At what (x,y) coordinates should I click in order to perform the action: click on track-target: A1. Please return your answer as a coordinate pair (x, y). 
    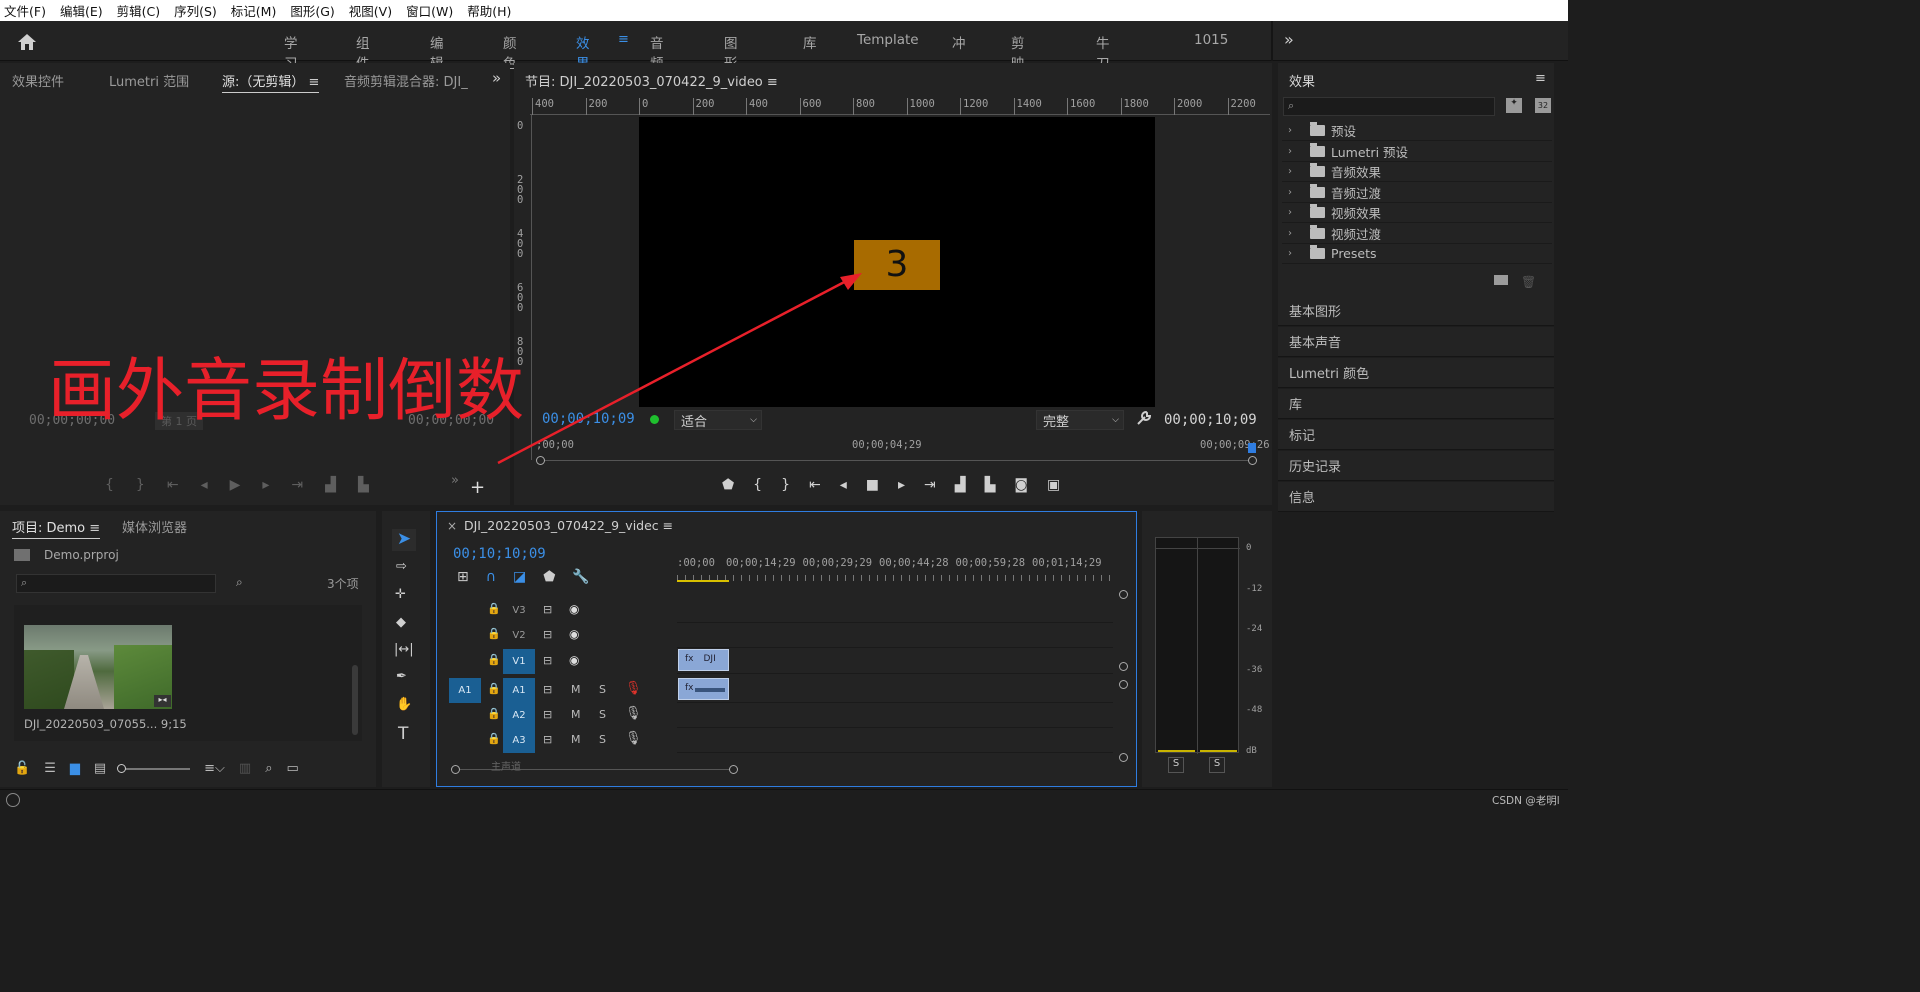
    Looking at the image, I should click on (519, 690).